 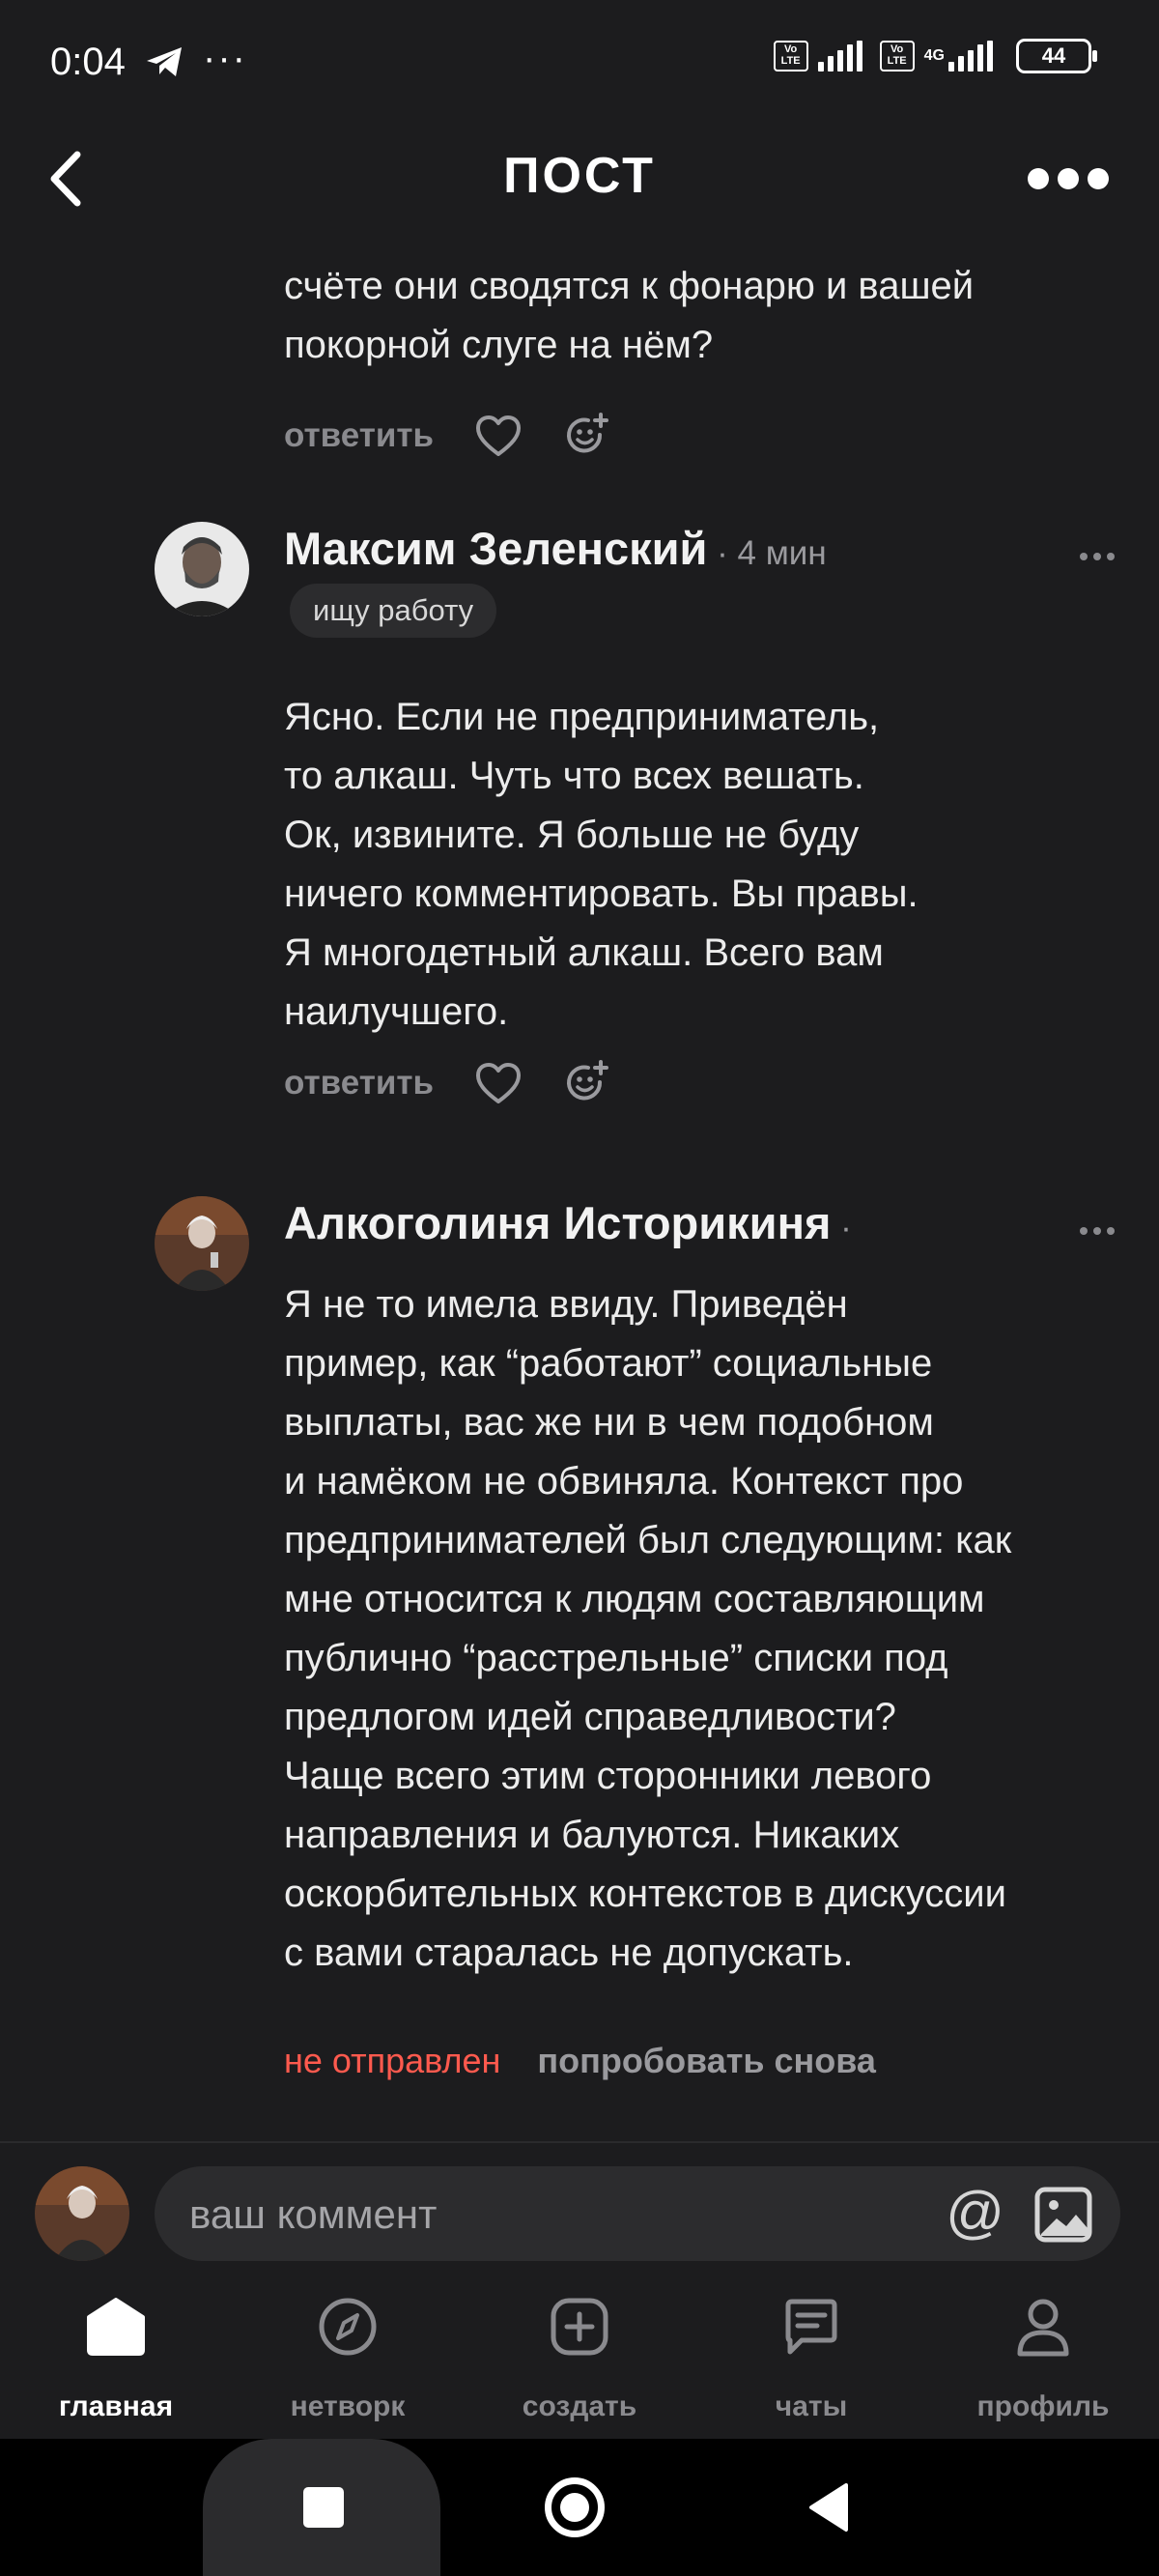 I want to click on battery-icon: 44, so click(x=1057, y=56).